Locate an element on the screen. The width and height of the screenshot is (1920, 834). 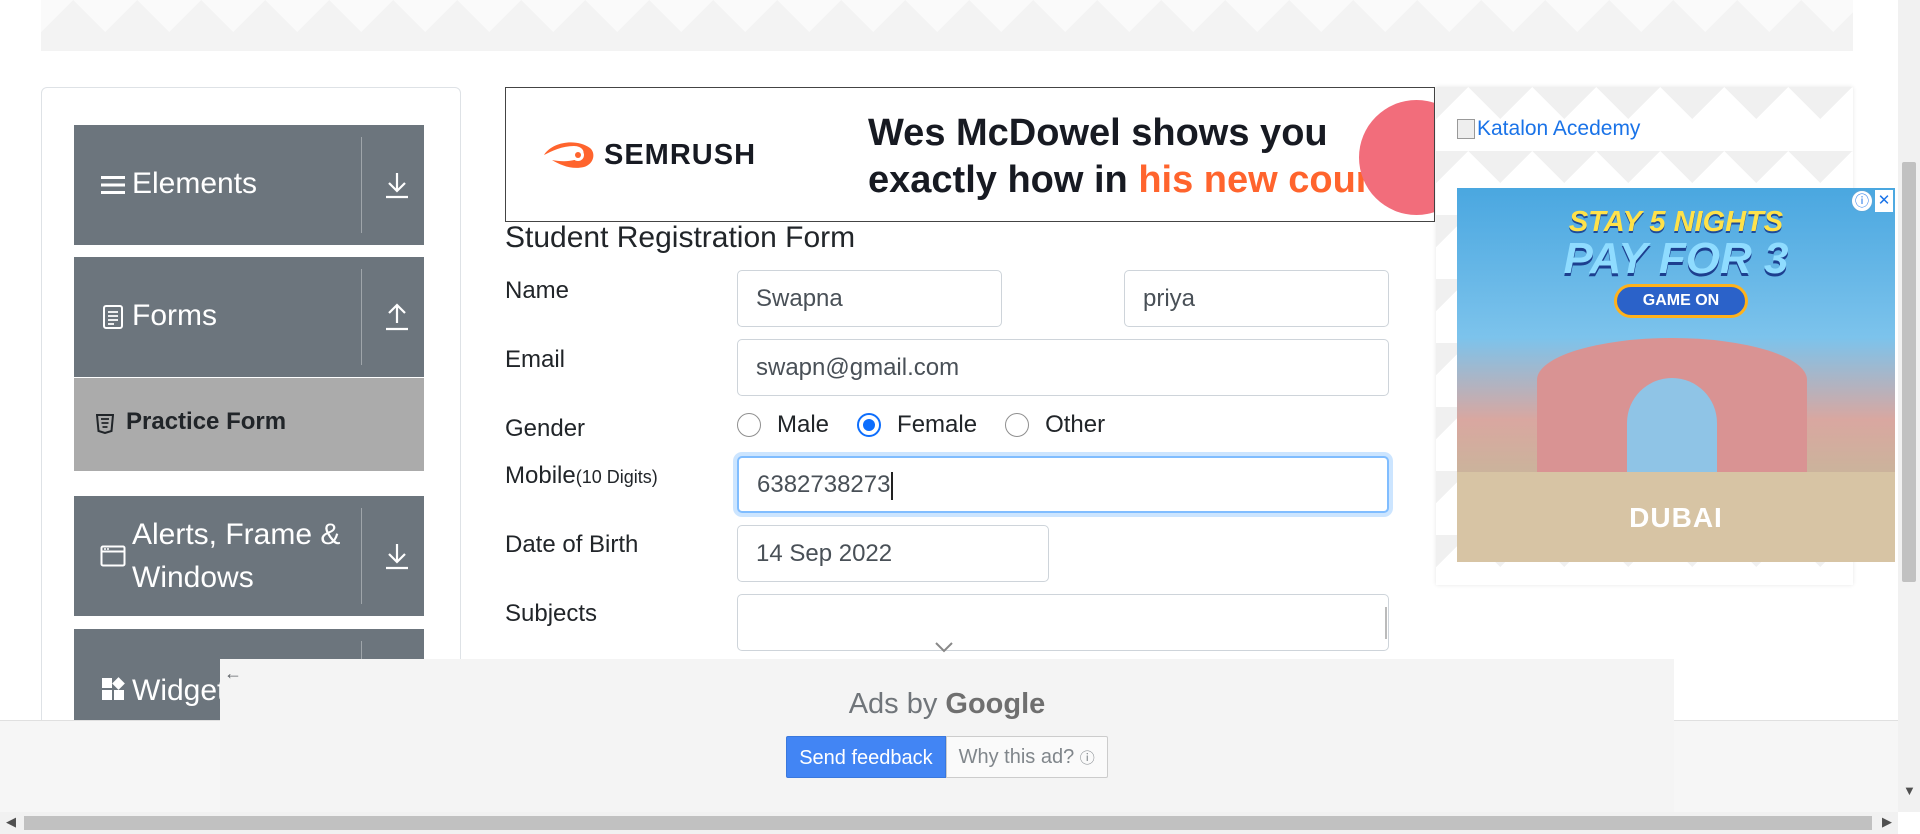
sidebar-item-label: Practice Form is located at coordinates (206, 421).